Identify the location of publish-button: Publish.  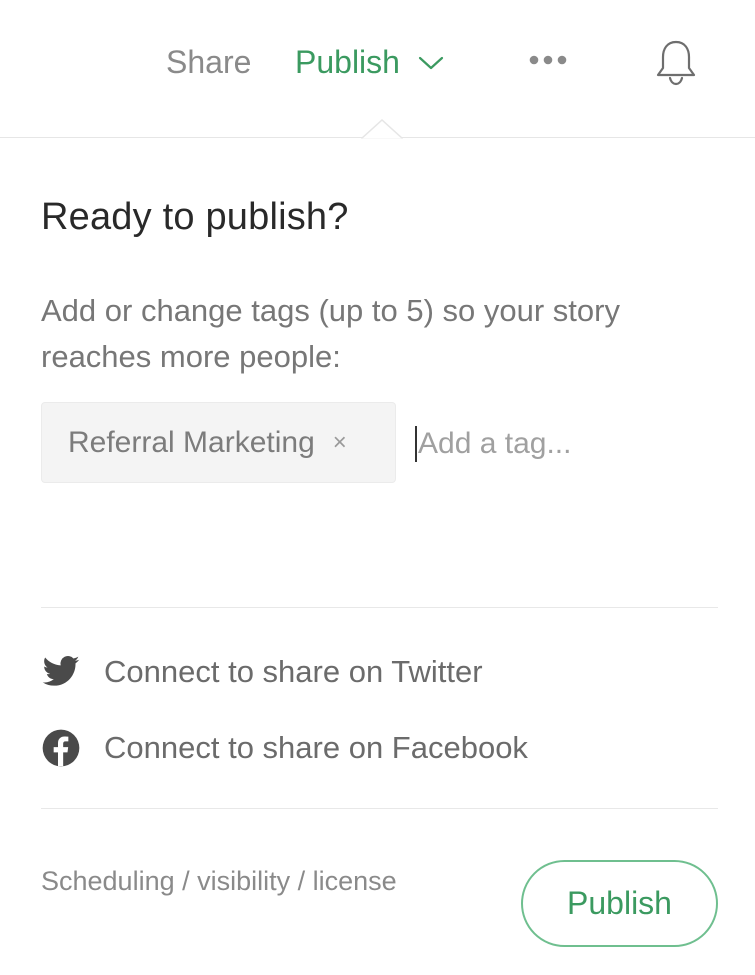
(619, 903).